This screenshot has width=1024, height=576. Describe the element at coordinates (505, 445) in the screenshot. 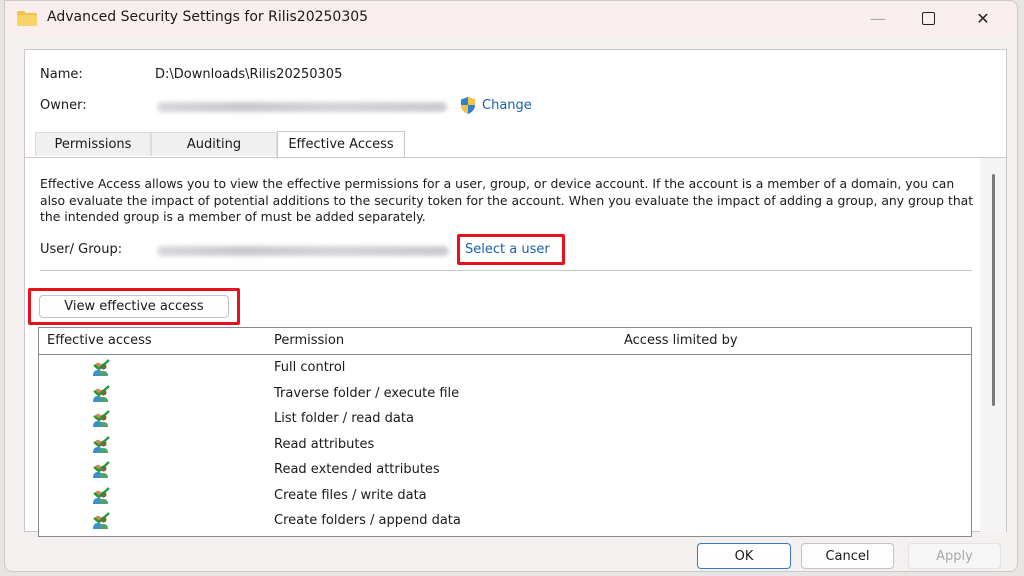

I see `table-row: Read attributes` at that location.